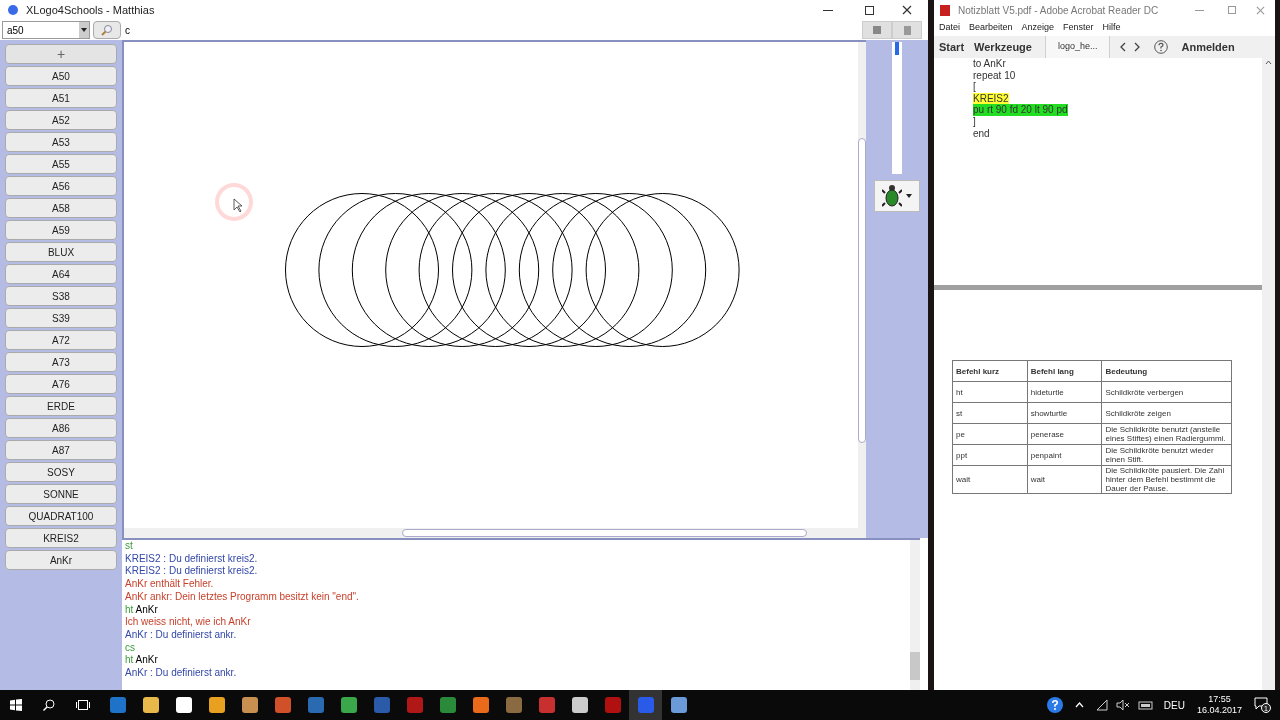 This screenshot has width=1280, height=720. I want to click on notifications-icon, so click(1261, 703).